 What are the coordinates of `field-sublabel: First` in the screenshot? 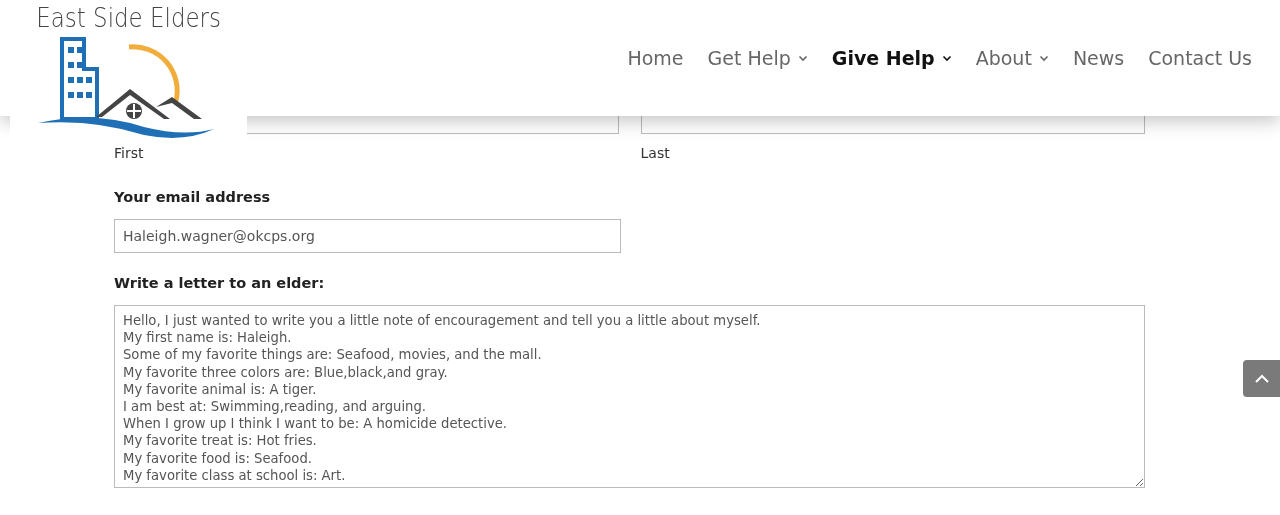 It's located at (129, 153).